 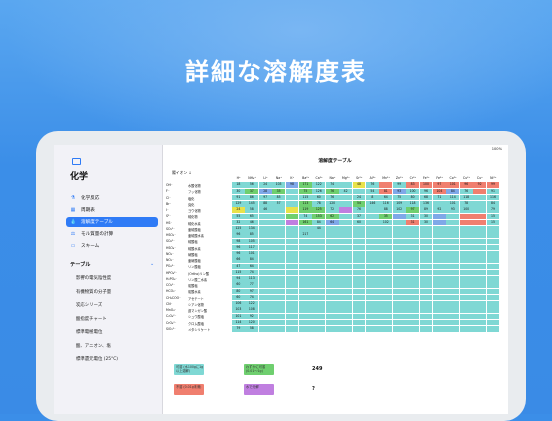 I want to click on solubility-cell: 57, so click(x=278, y=204).